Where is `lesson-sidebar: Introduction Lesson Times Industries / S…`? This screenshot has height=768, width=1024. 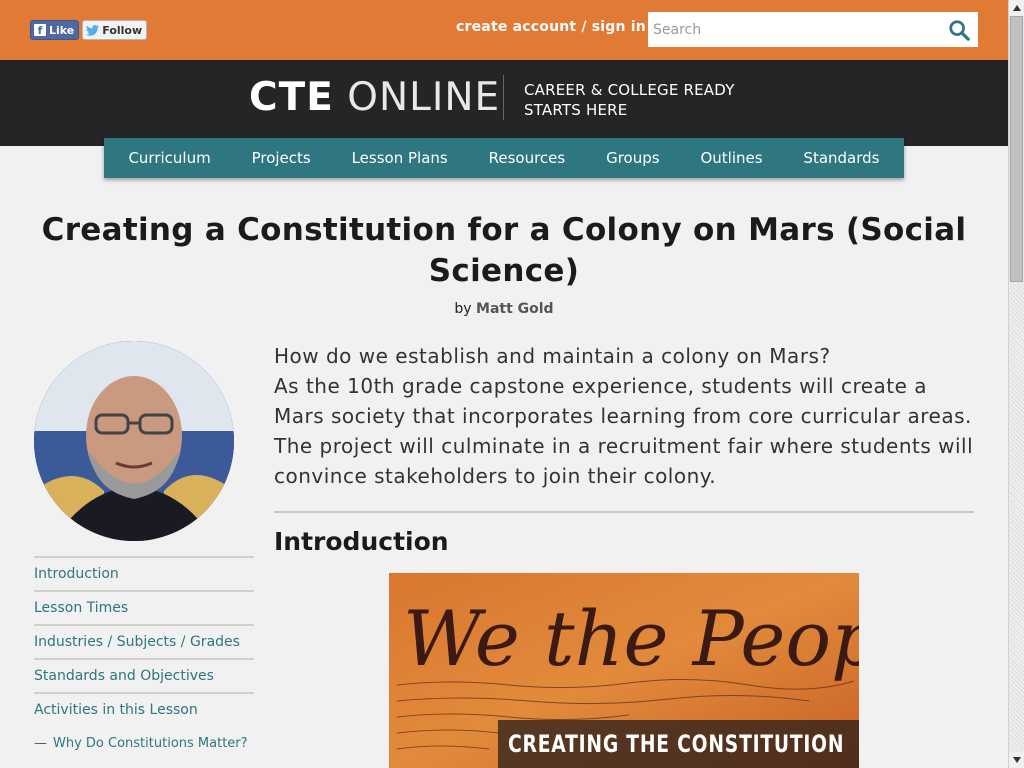 lesson-sidebar: Introduction Lesson Times Industries / S… is located at coordinates (144, 658).